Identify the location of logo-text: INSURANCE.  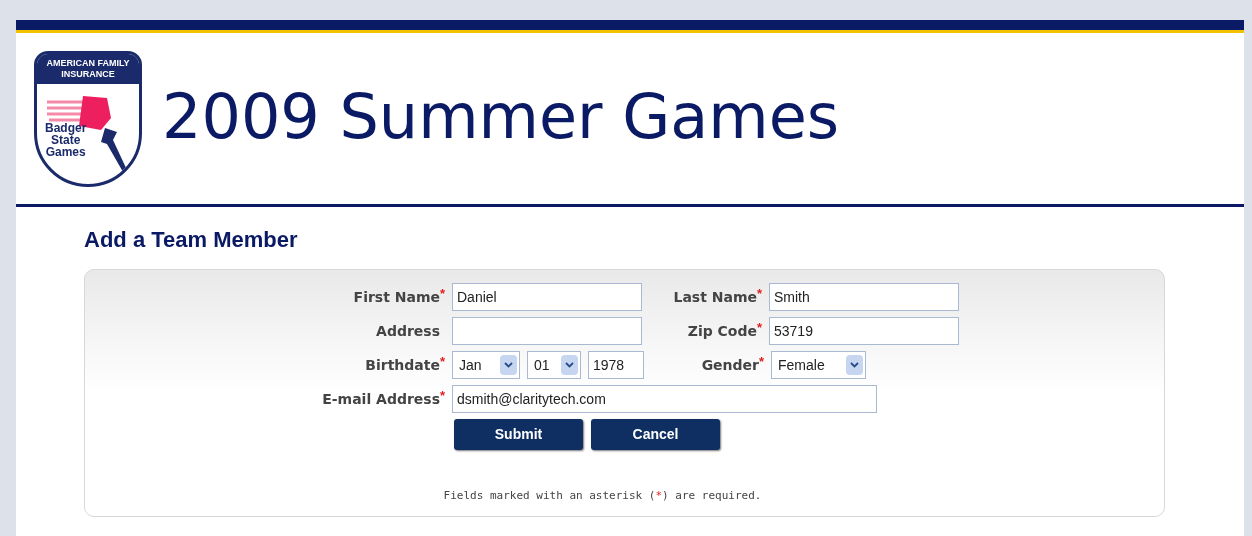
(88, 74).